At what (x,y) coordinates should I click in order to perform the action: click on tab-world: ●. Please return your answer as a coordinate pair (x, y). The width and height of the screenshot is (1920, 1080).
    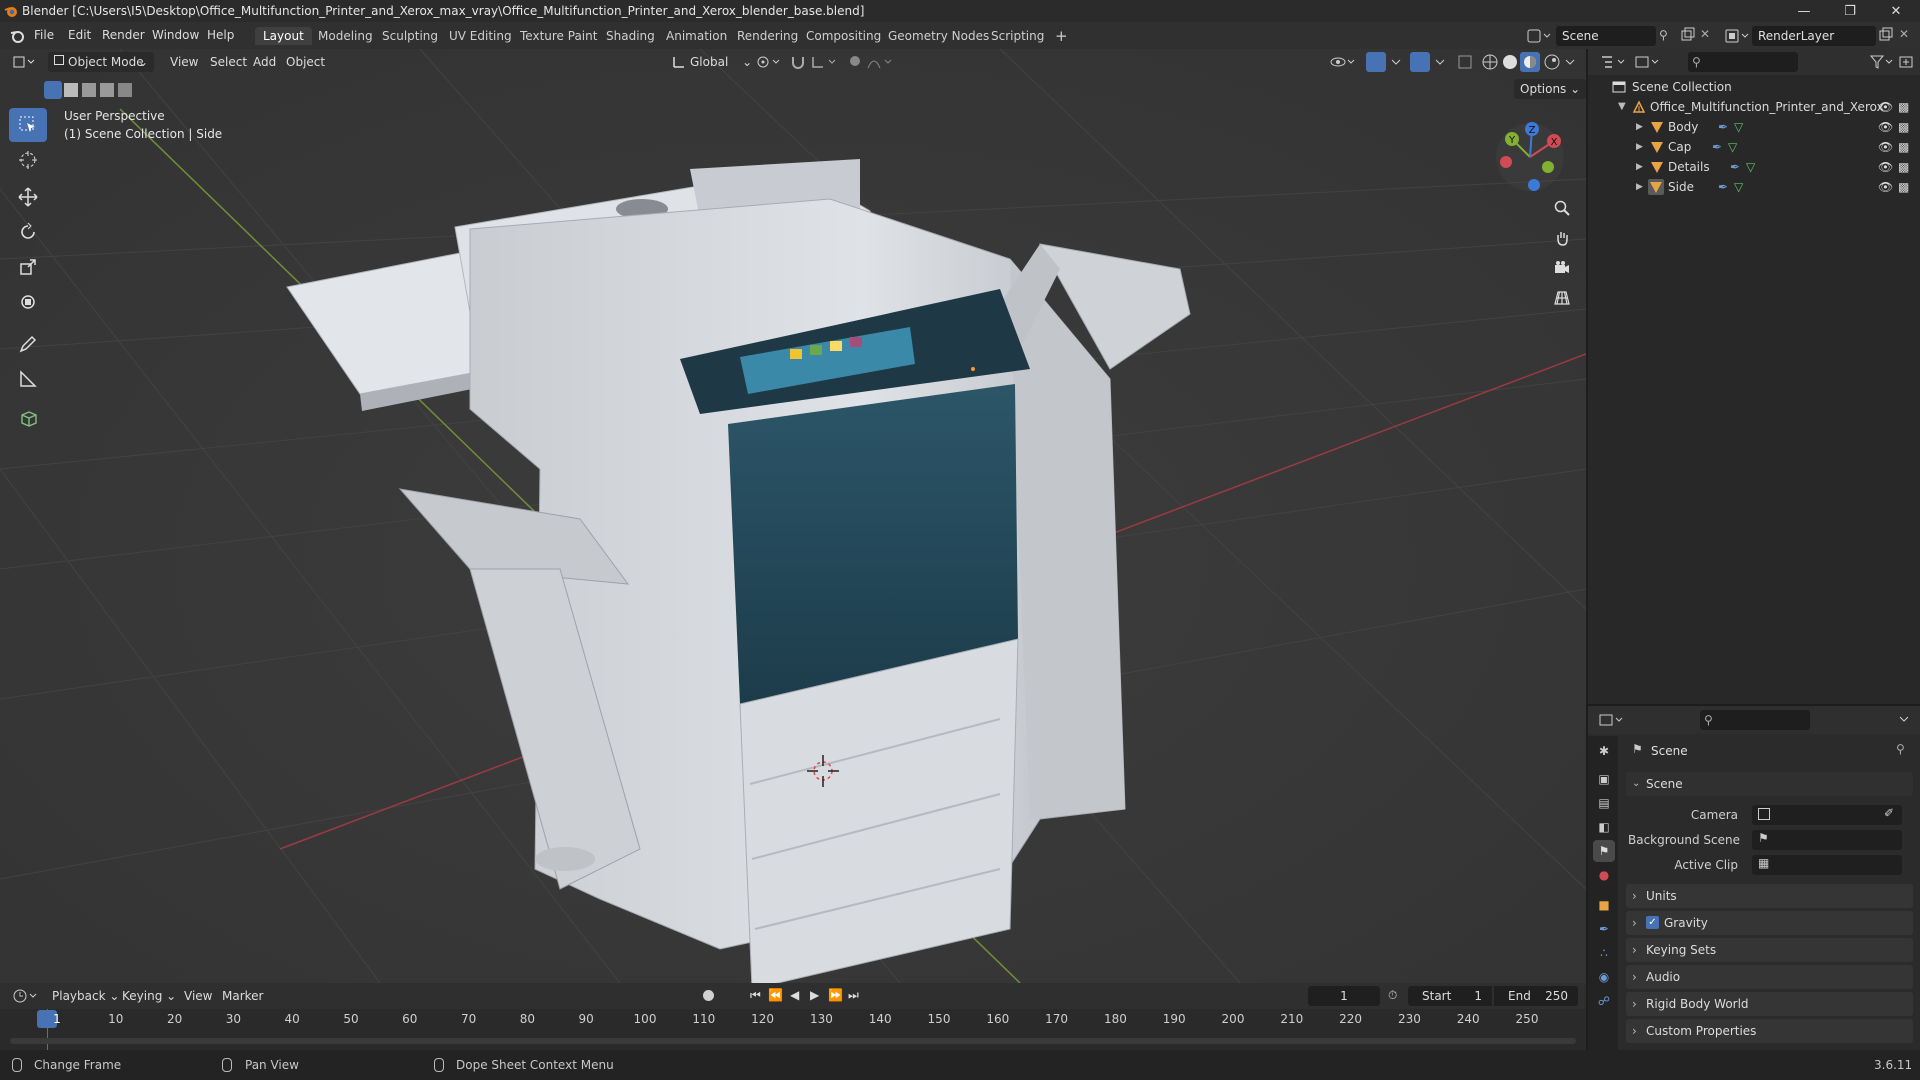
    Looking at the image, I should click on (1604, 875).